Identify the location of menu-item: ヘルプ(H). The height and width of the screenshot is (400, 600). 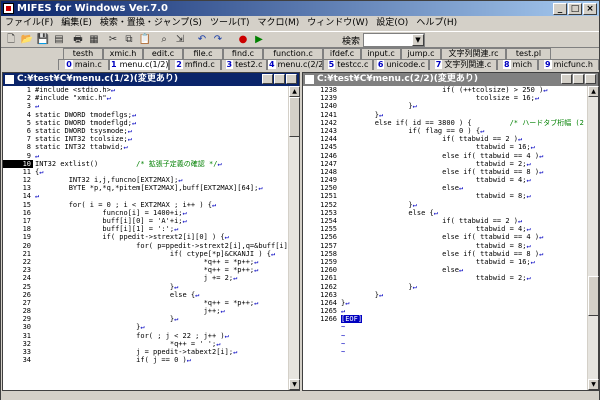
(436, 23).